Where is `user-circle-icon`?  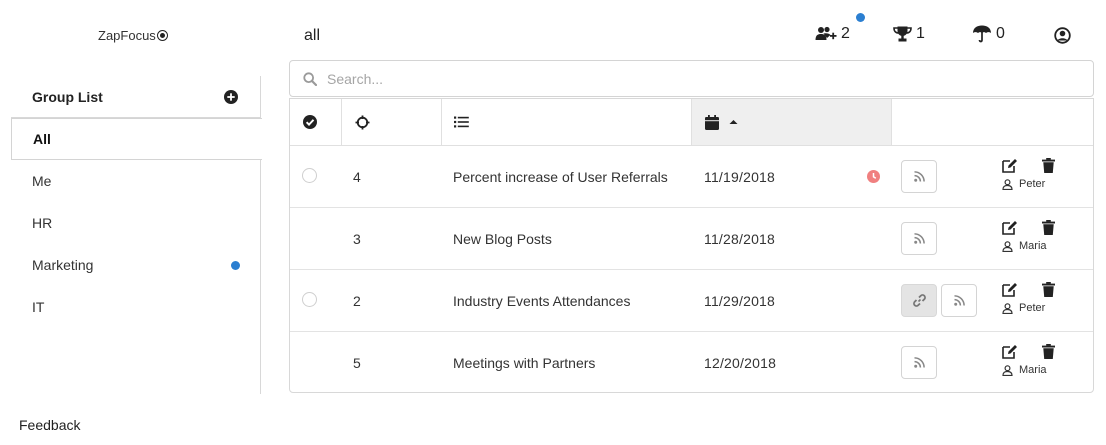
user-circle-icon is located at coordinates (1062, 35).